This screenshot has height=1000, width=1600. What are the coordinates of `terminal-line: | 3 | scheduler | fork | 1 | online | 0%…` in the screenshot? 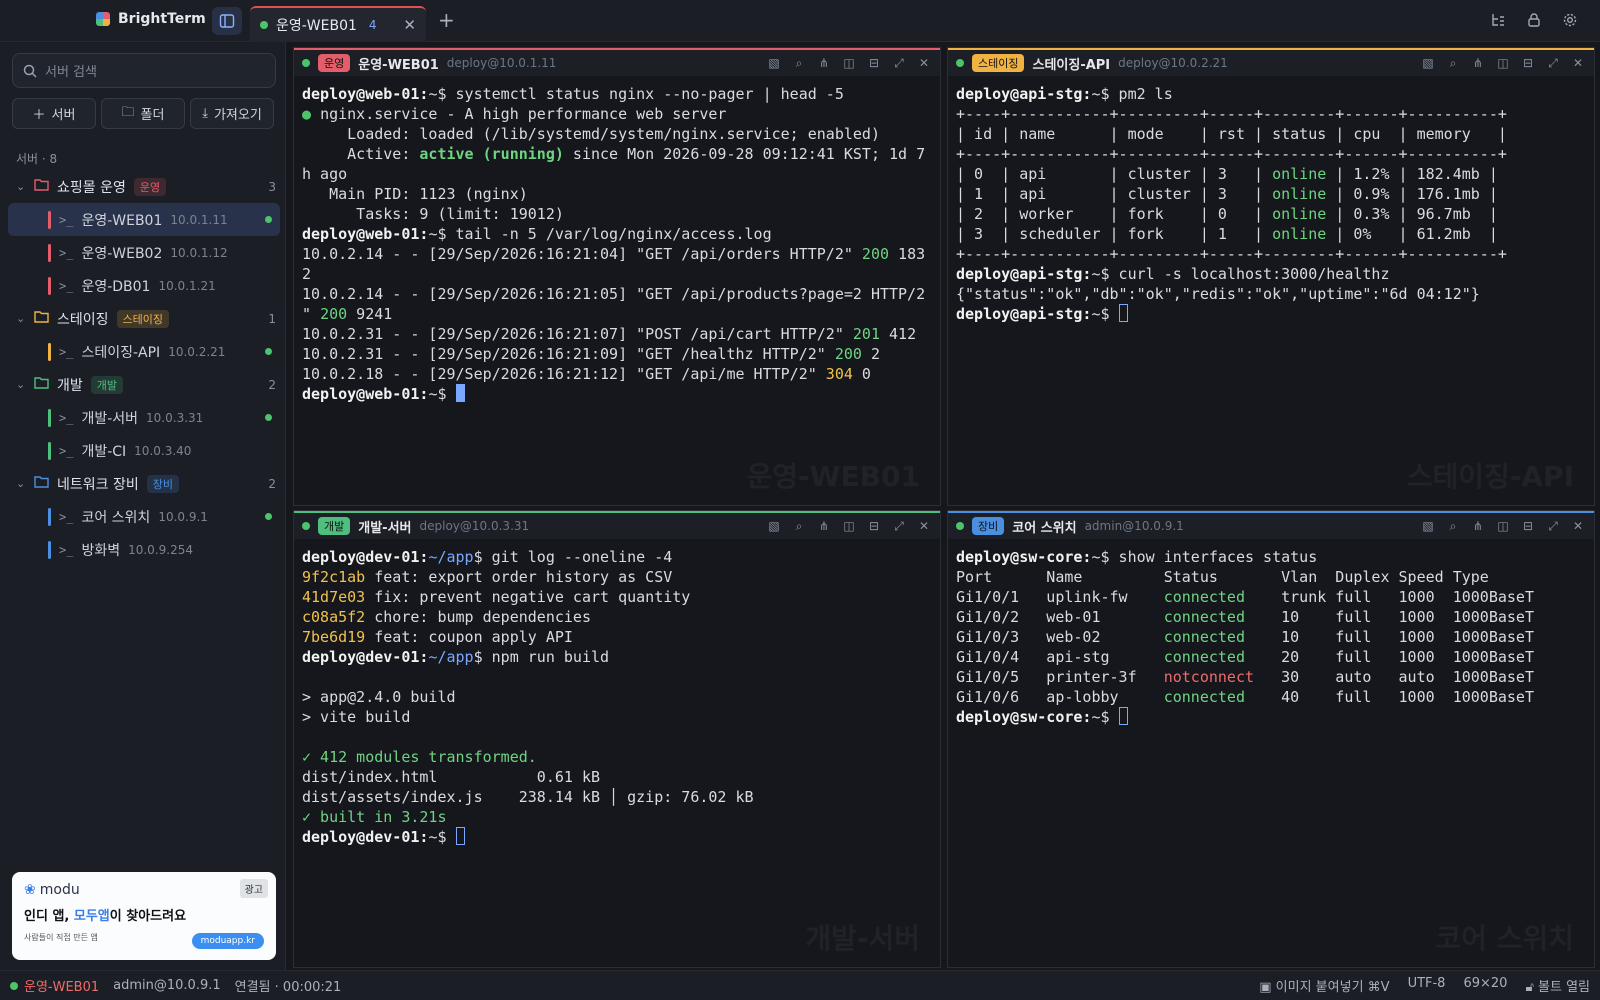 It's located at (1271, 234).